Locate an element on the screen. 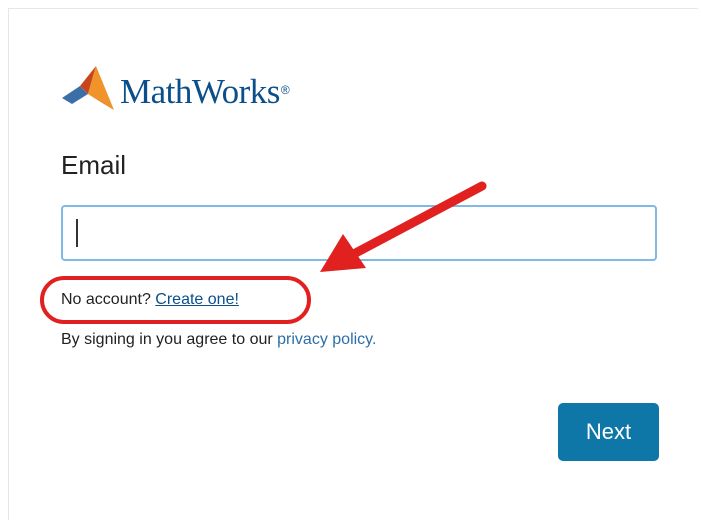 The width and height of the screenshot is (701, 521). agreement-text: By signing in you agree to our is located at coordinates (167, 339).